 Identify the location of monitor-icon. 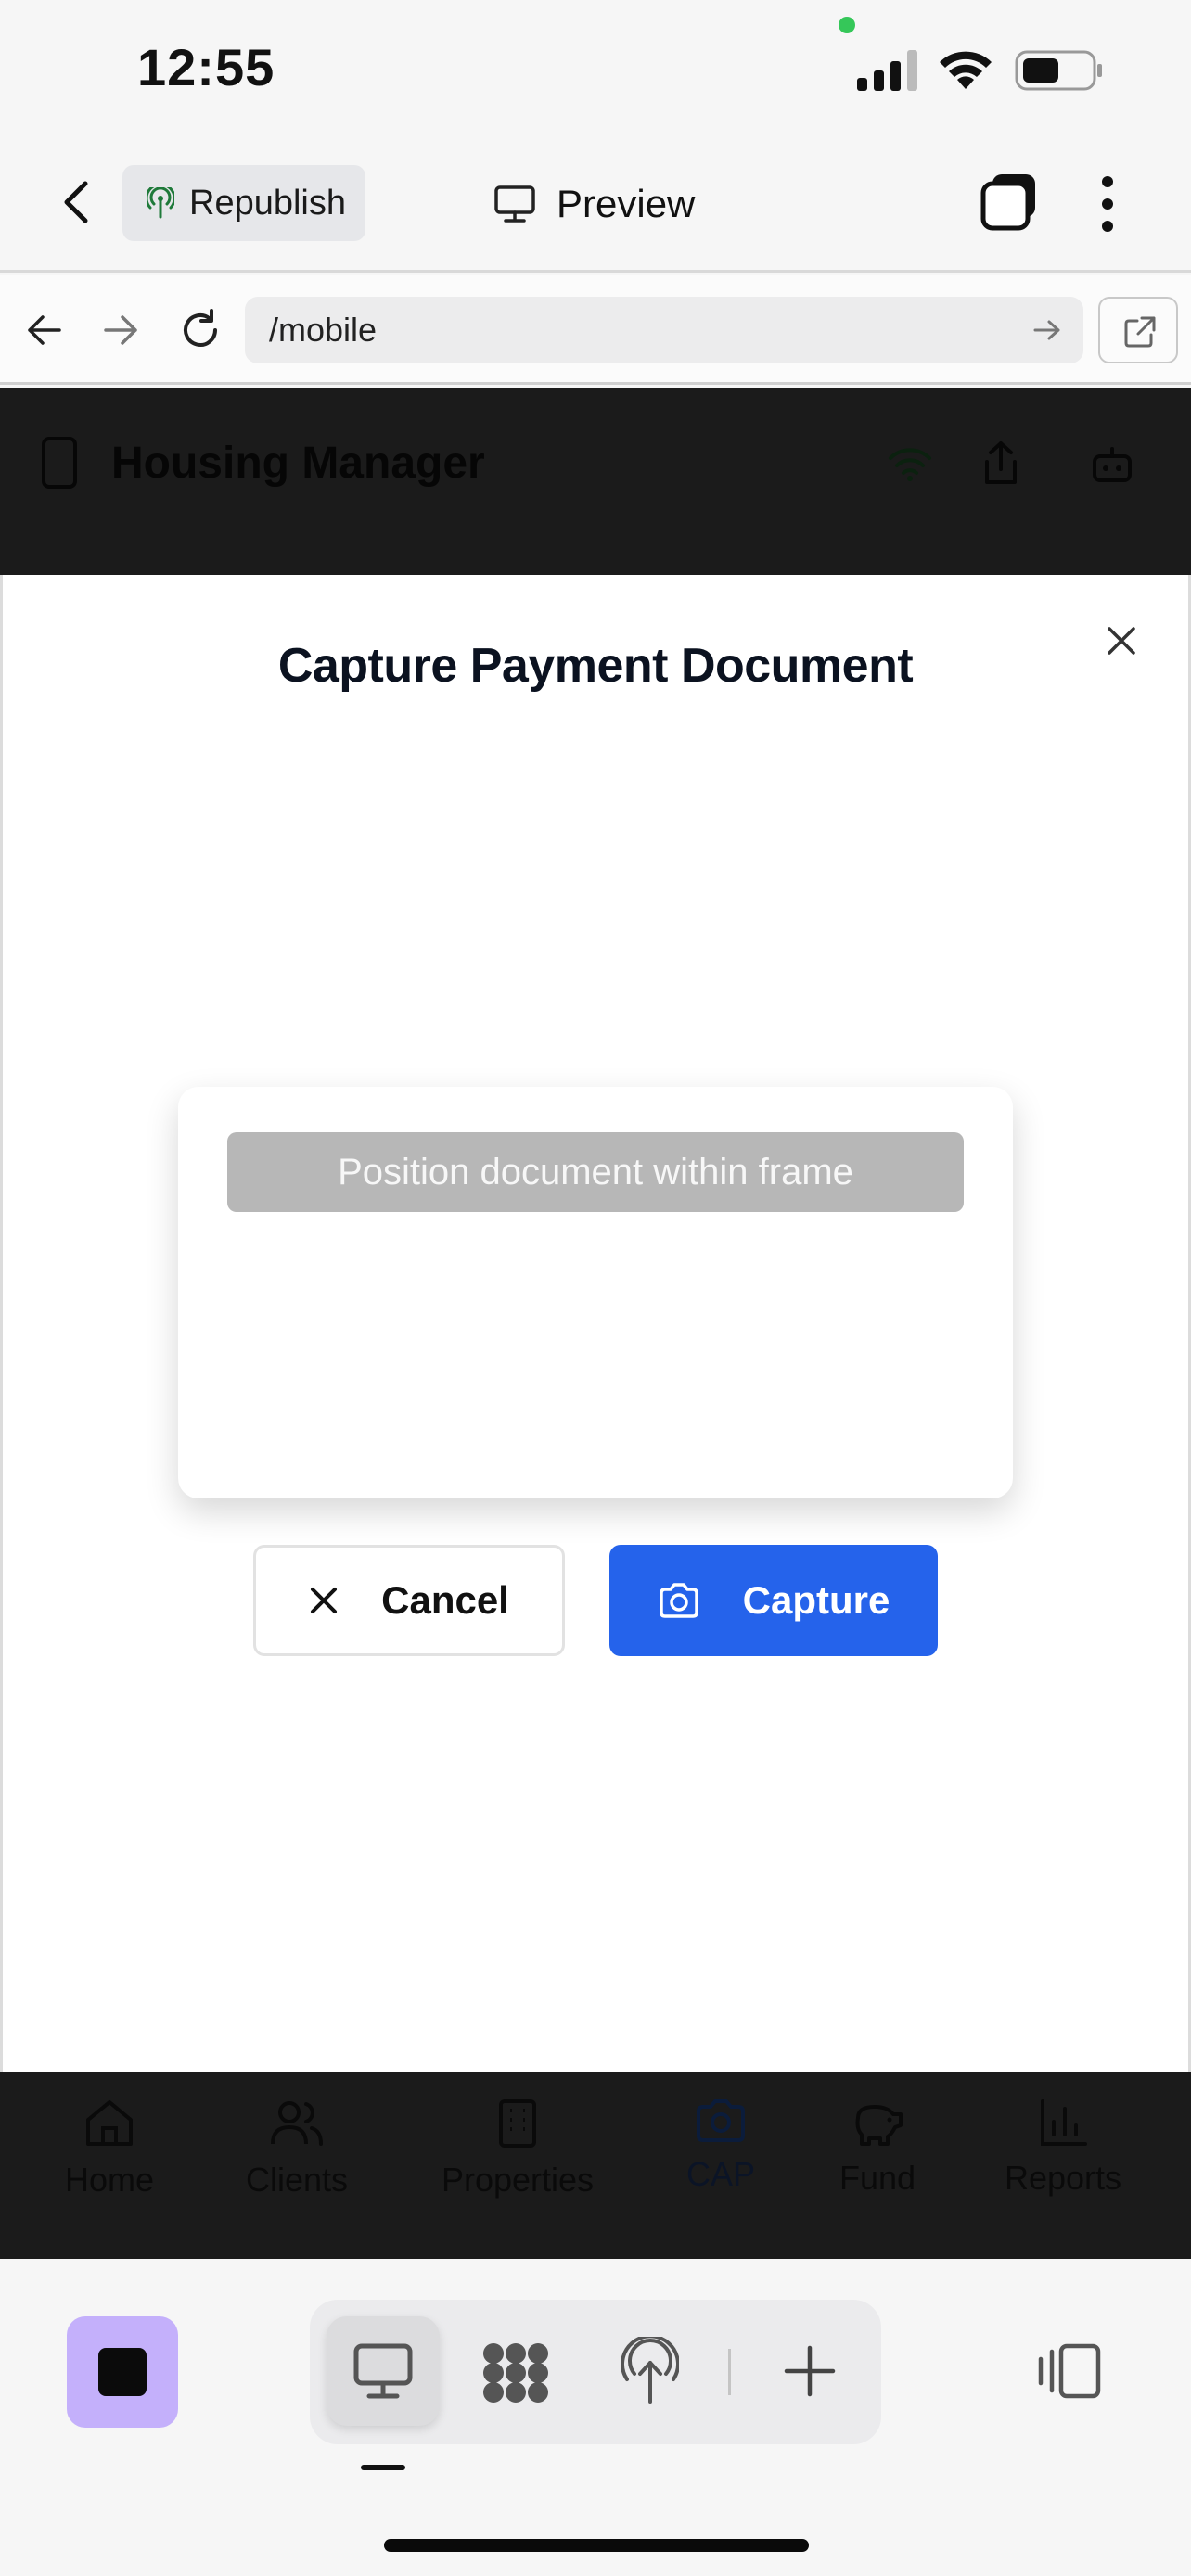
(514, 204).